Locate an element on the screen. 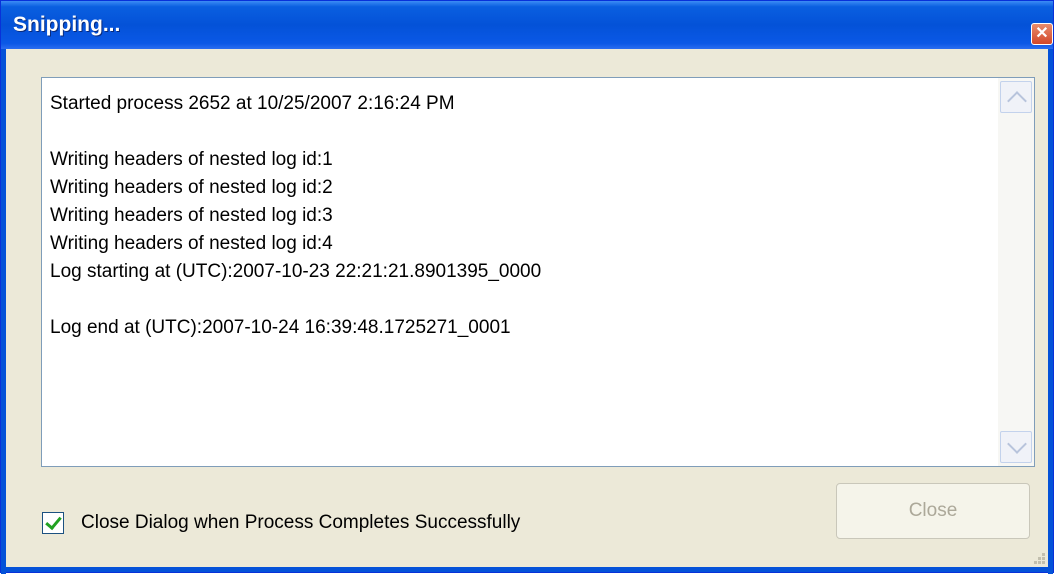 Image resolution: width=1054 pixels, height=574 pixels. close-on-success-checkbox is located at coordinates (53, 523).